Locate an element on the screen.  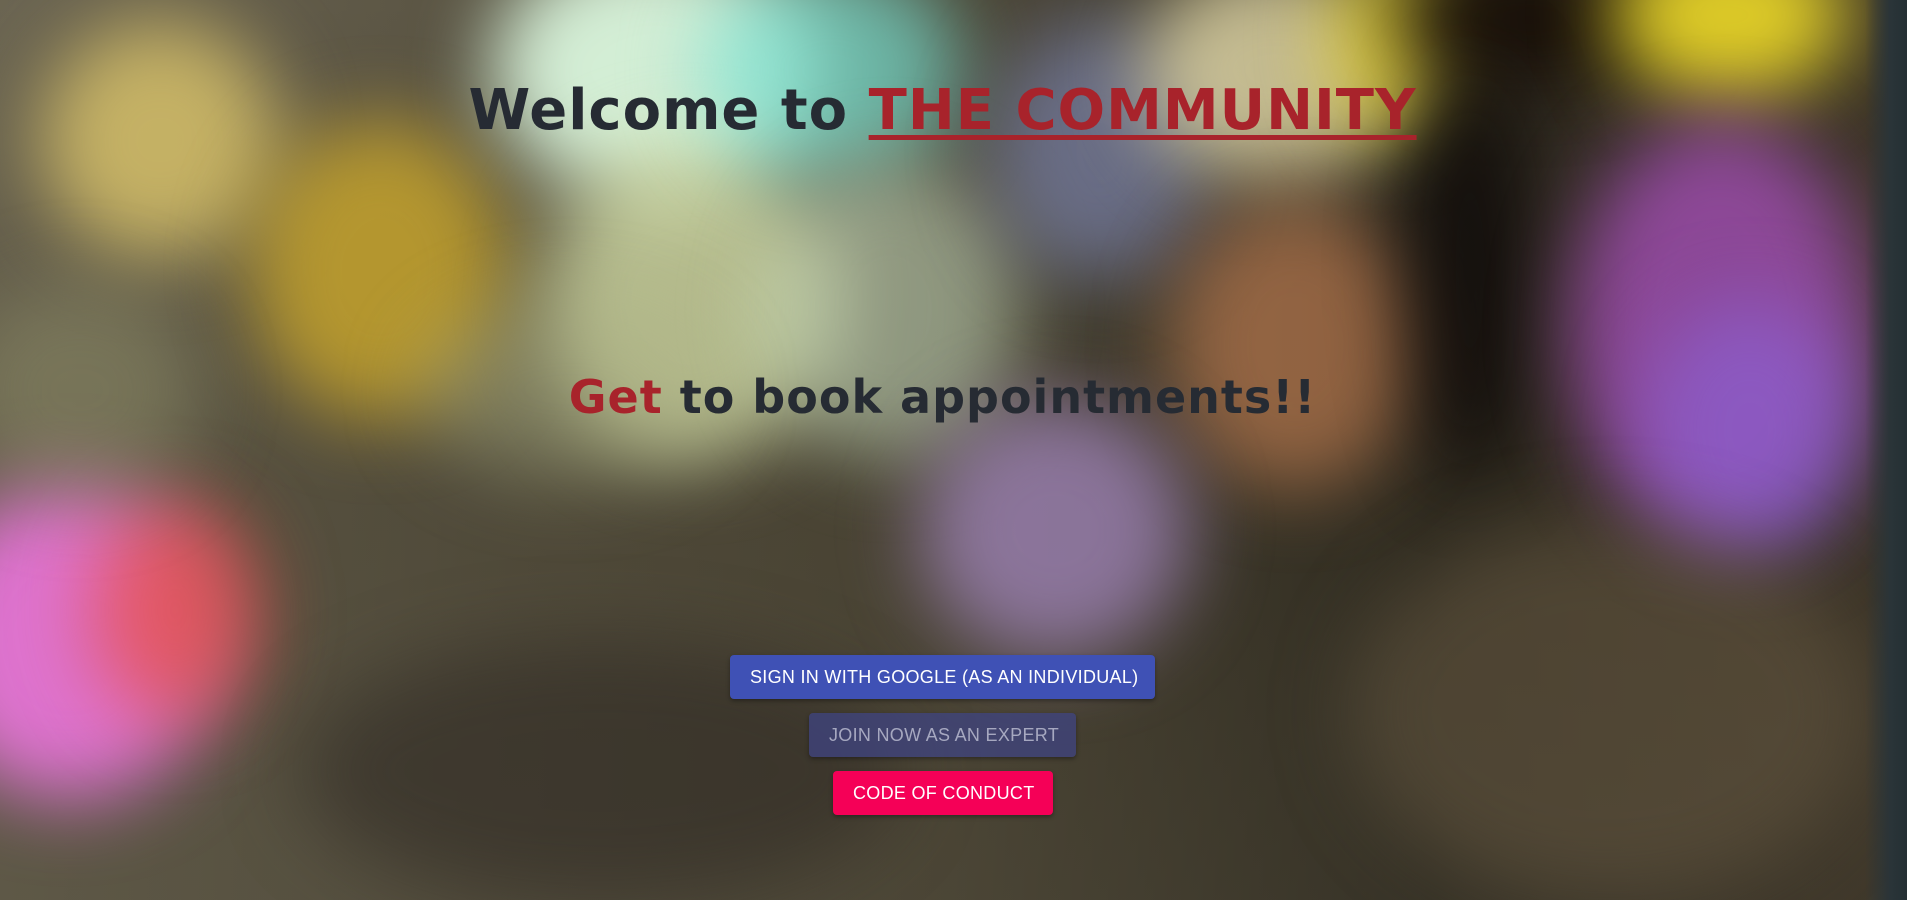
welcome-heading: Welcome to THE COMMUNITY is located at coordinates (942, 110).